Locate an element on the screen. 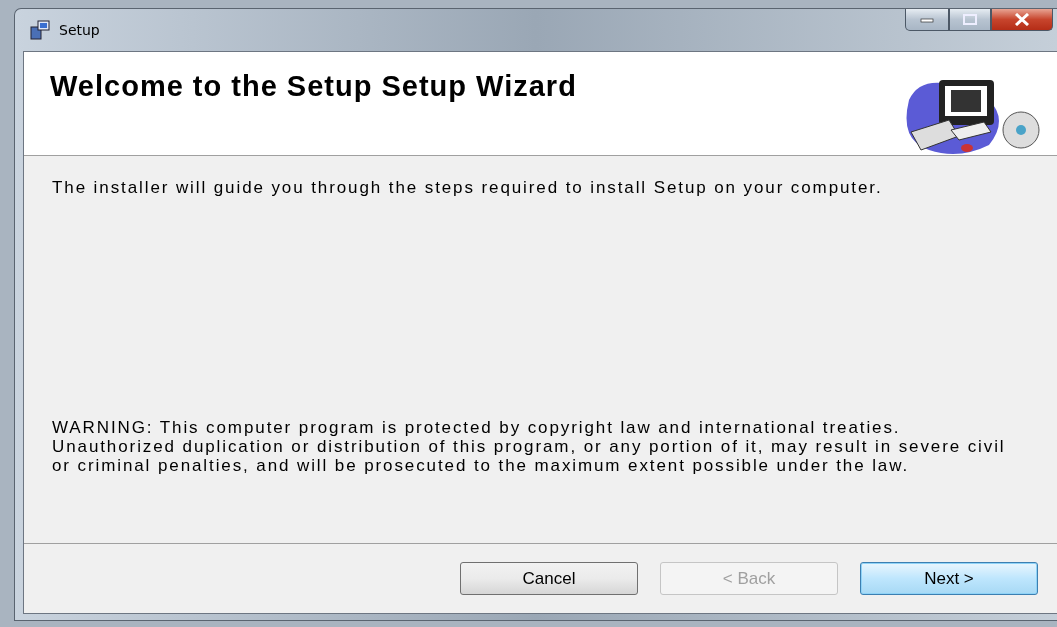 Image resolution: width=1057 pixels, height=627 pixels. minimize-icon is located at coordinates (927, 19).